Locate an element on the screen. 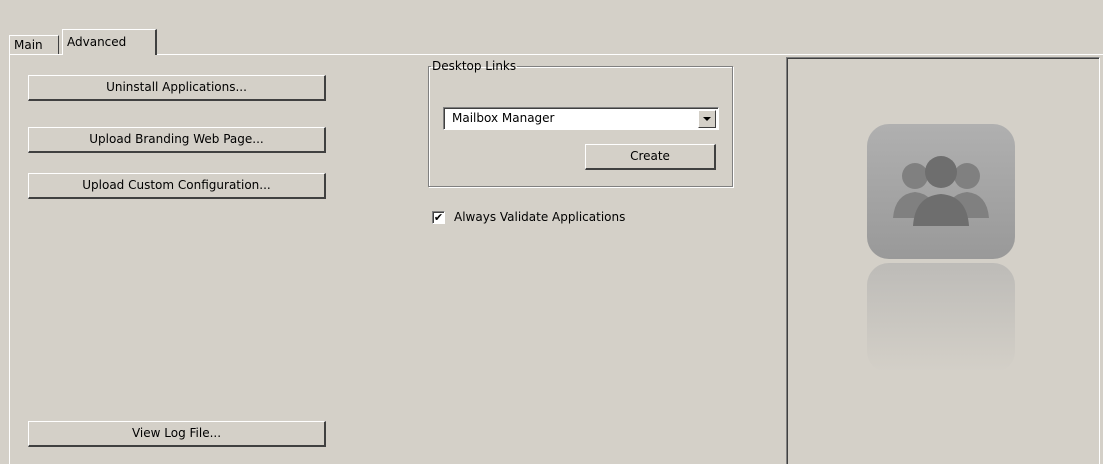  app-logo-reflection is located at coordinates (941, 318).